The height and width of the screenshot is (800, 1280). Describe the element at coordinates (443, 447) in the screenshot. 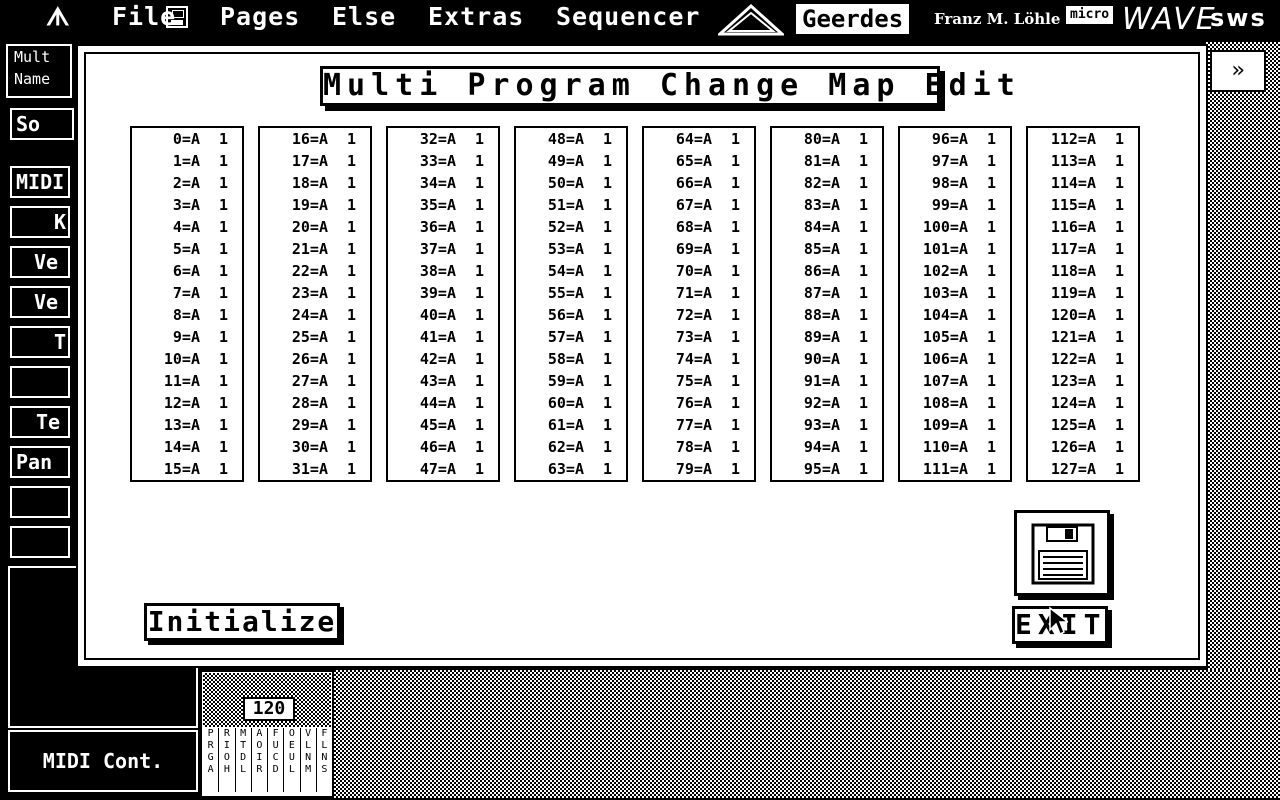

I see `map-entry: 46=A 1` at that location.